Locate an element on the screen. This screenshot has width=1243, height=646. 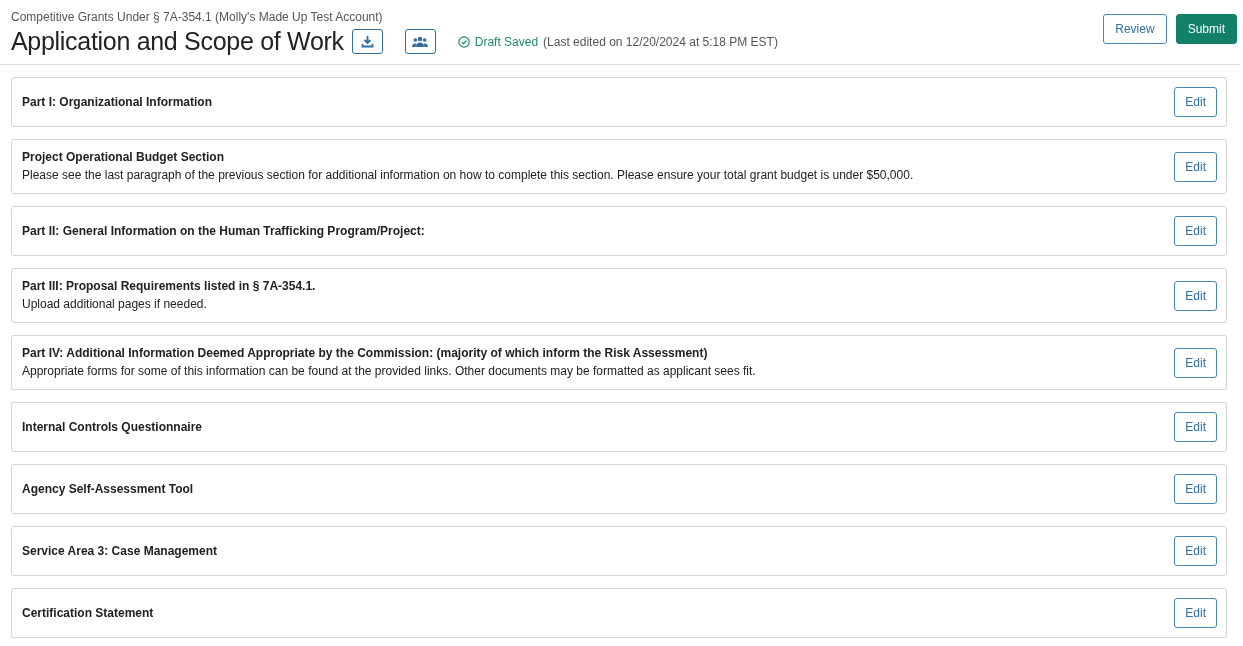
users-button is located at coordinates (420, 41).